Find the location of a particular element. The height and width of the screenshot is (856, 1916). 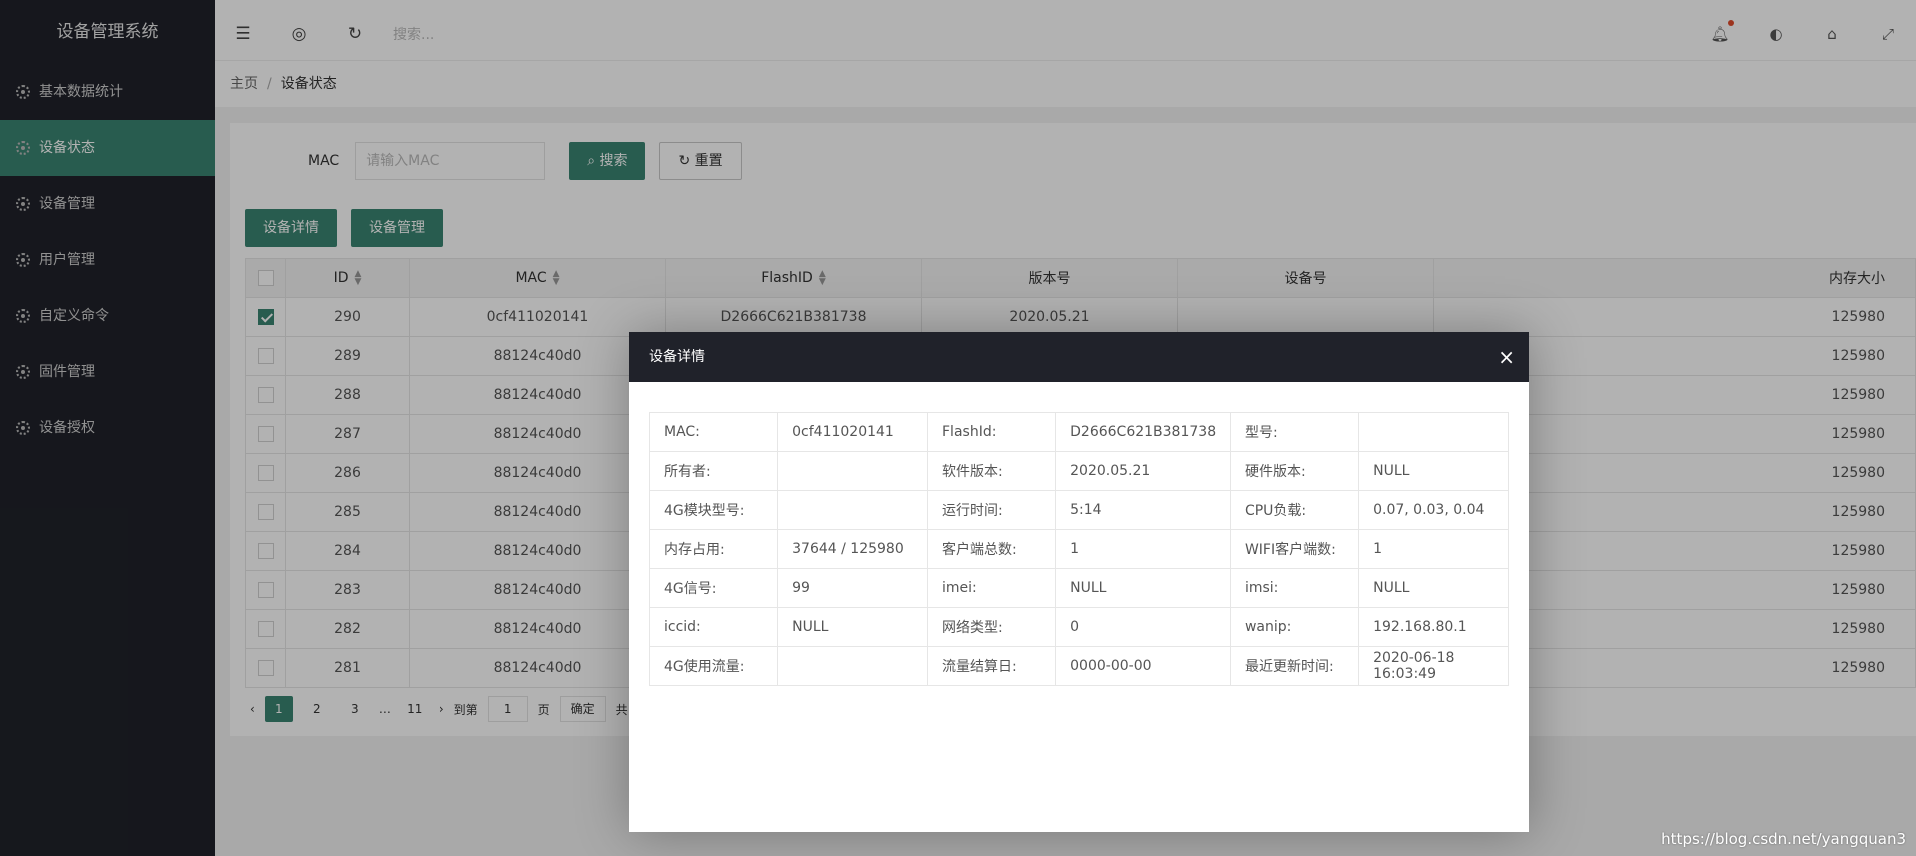

detail-key: 运行时间: is located at coordinates (991, 510).